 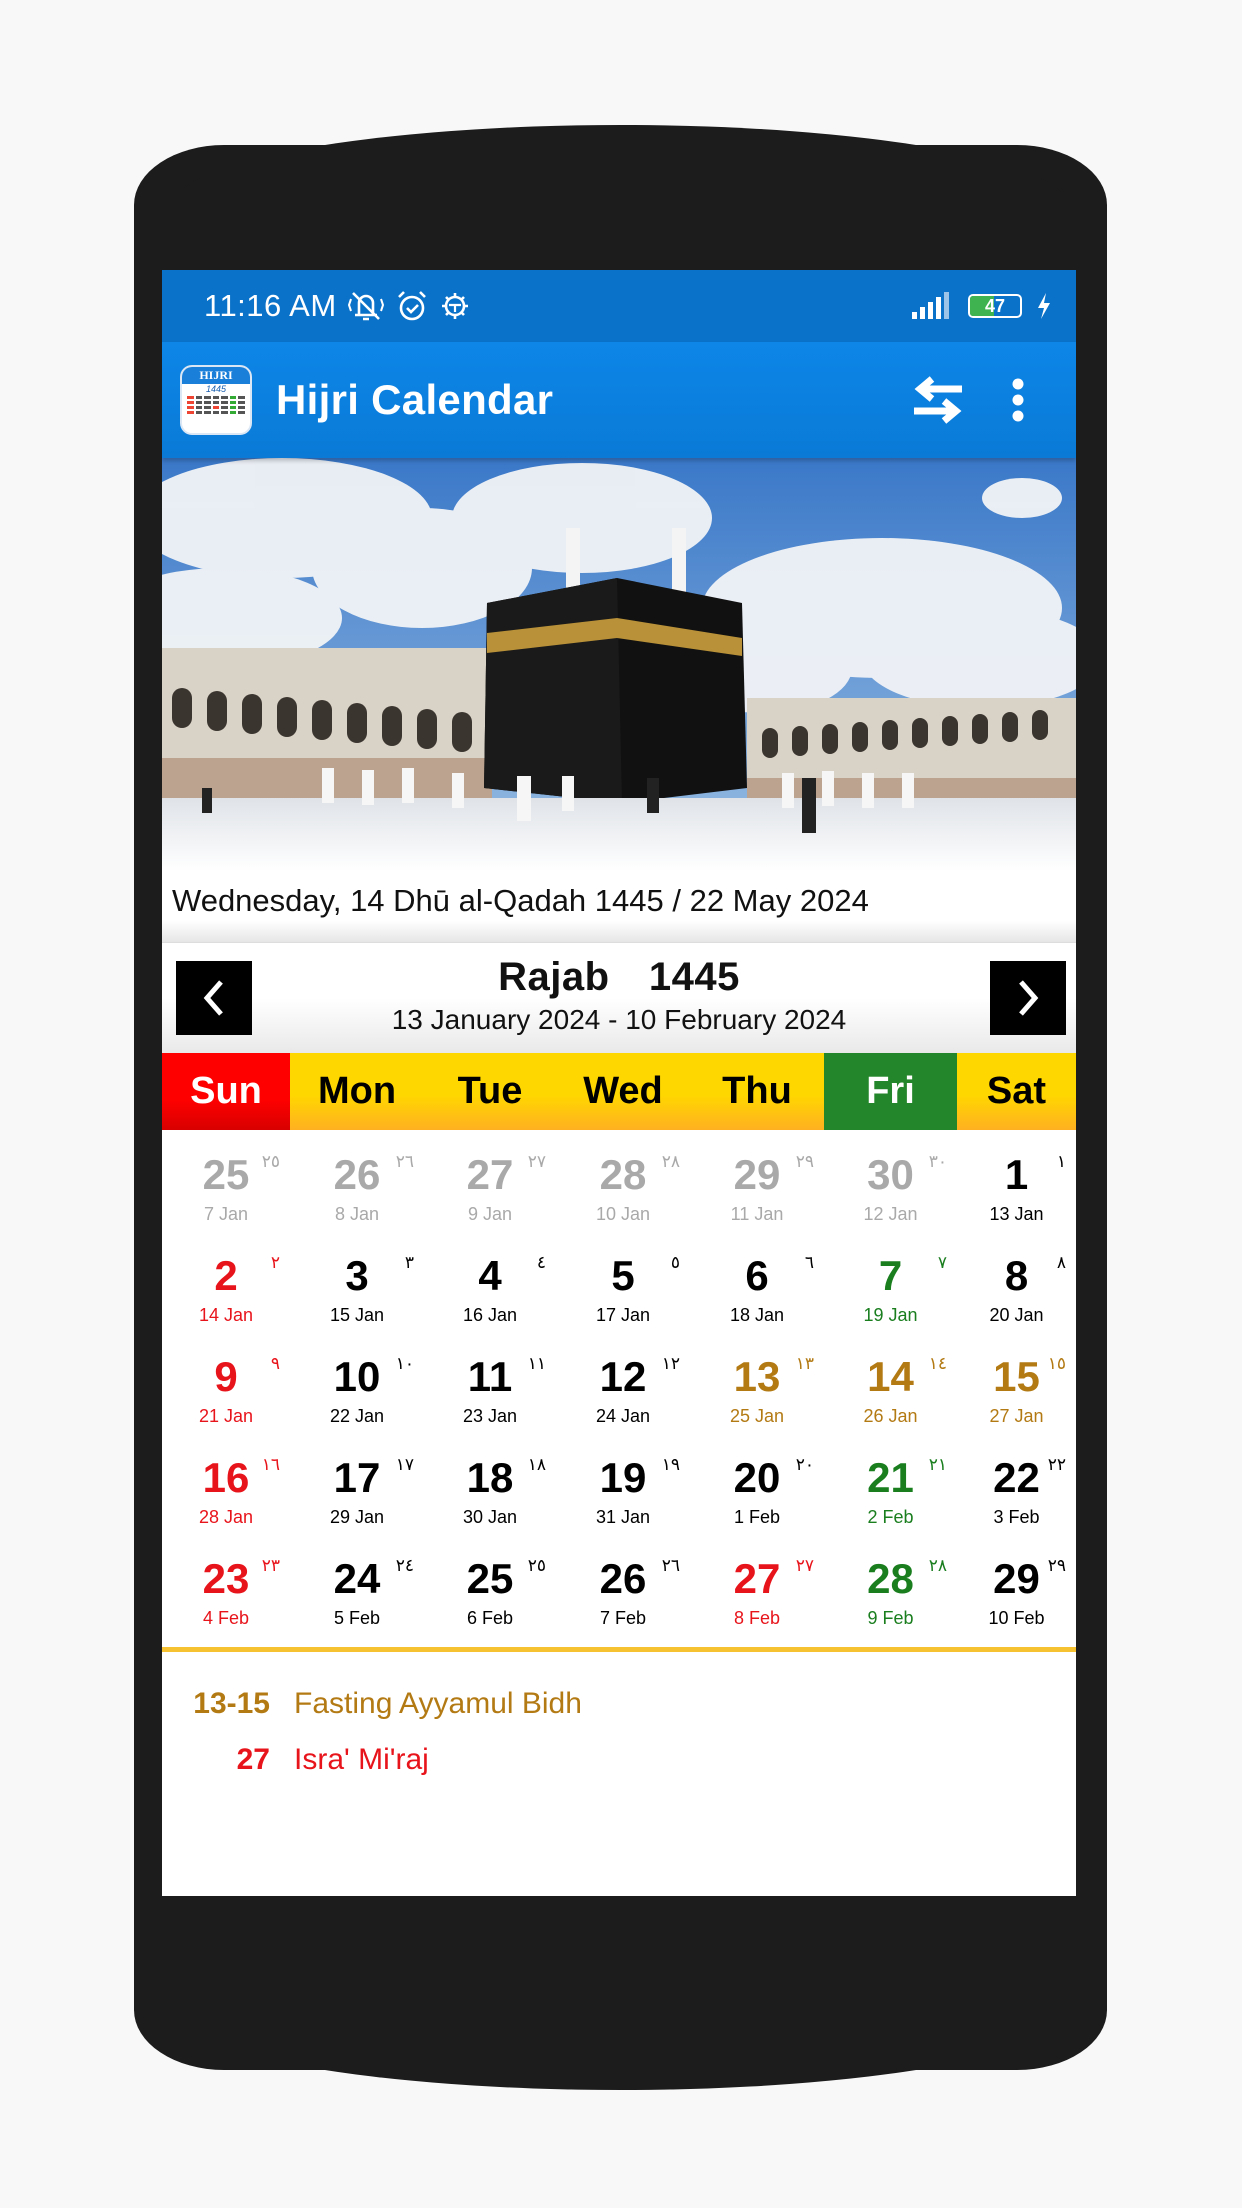 I want to click on weekday-mon: Mon, so click(x=357, y=1091).